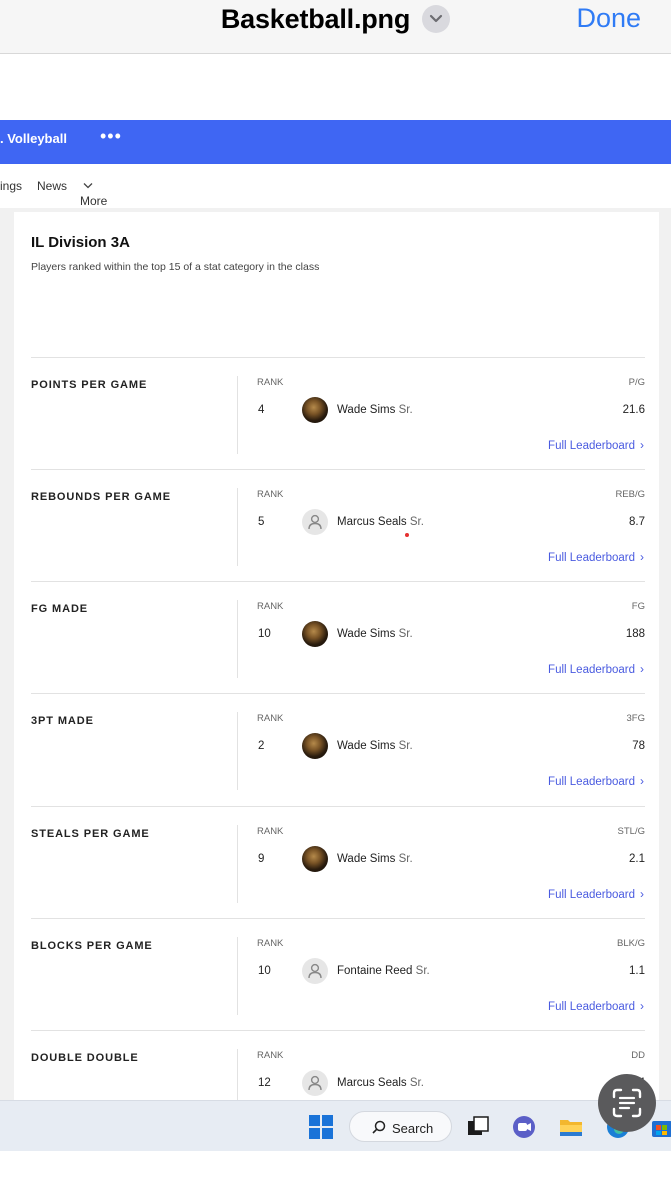 The width and height of the screenshot is (671, 1200). Describe the element at coordinates (33, 138) in the screenshot. I see `sport-tab-label: . Volleyball` at that location.